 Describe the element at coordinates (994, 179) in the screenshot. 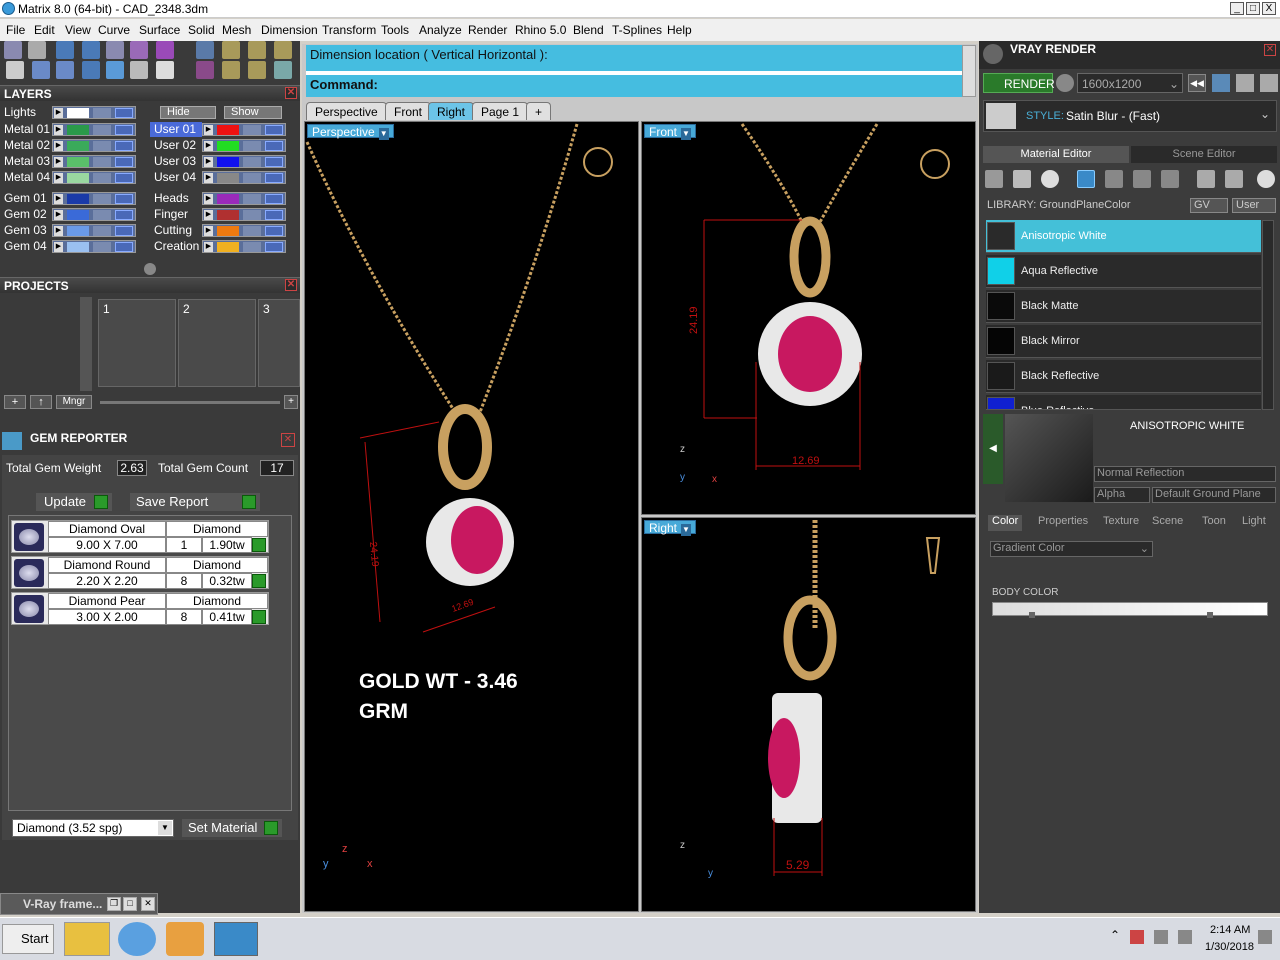

I see `ring-icon` at that location.